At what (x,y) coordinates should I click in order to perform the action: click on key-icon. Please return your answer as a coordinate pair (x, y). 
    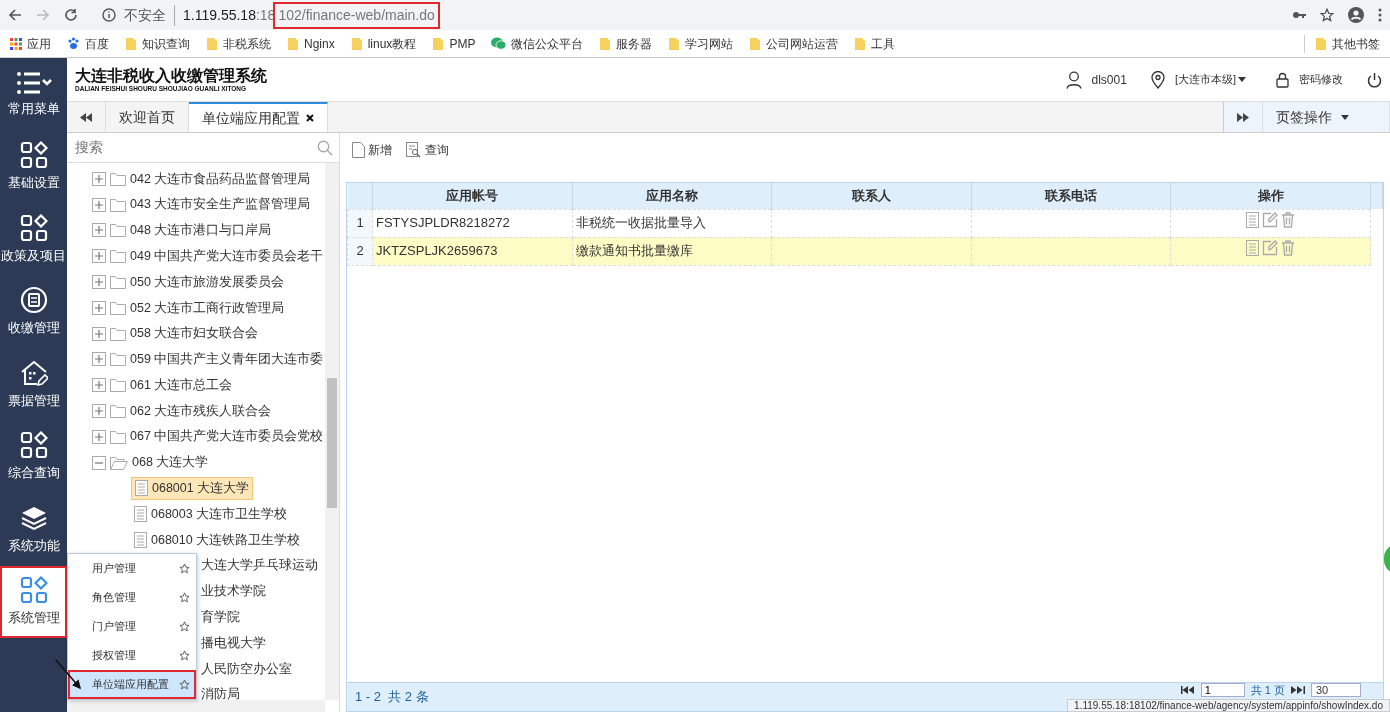
    Looking at the image, I should click on (1299, 15).